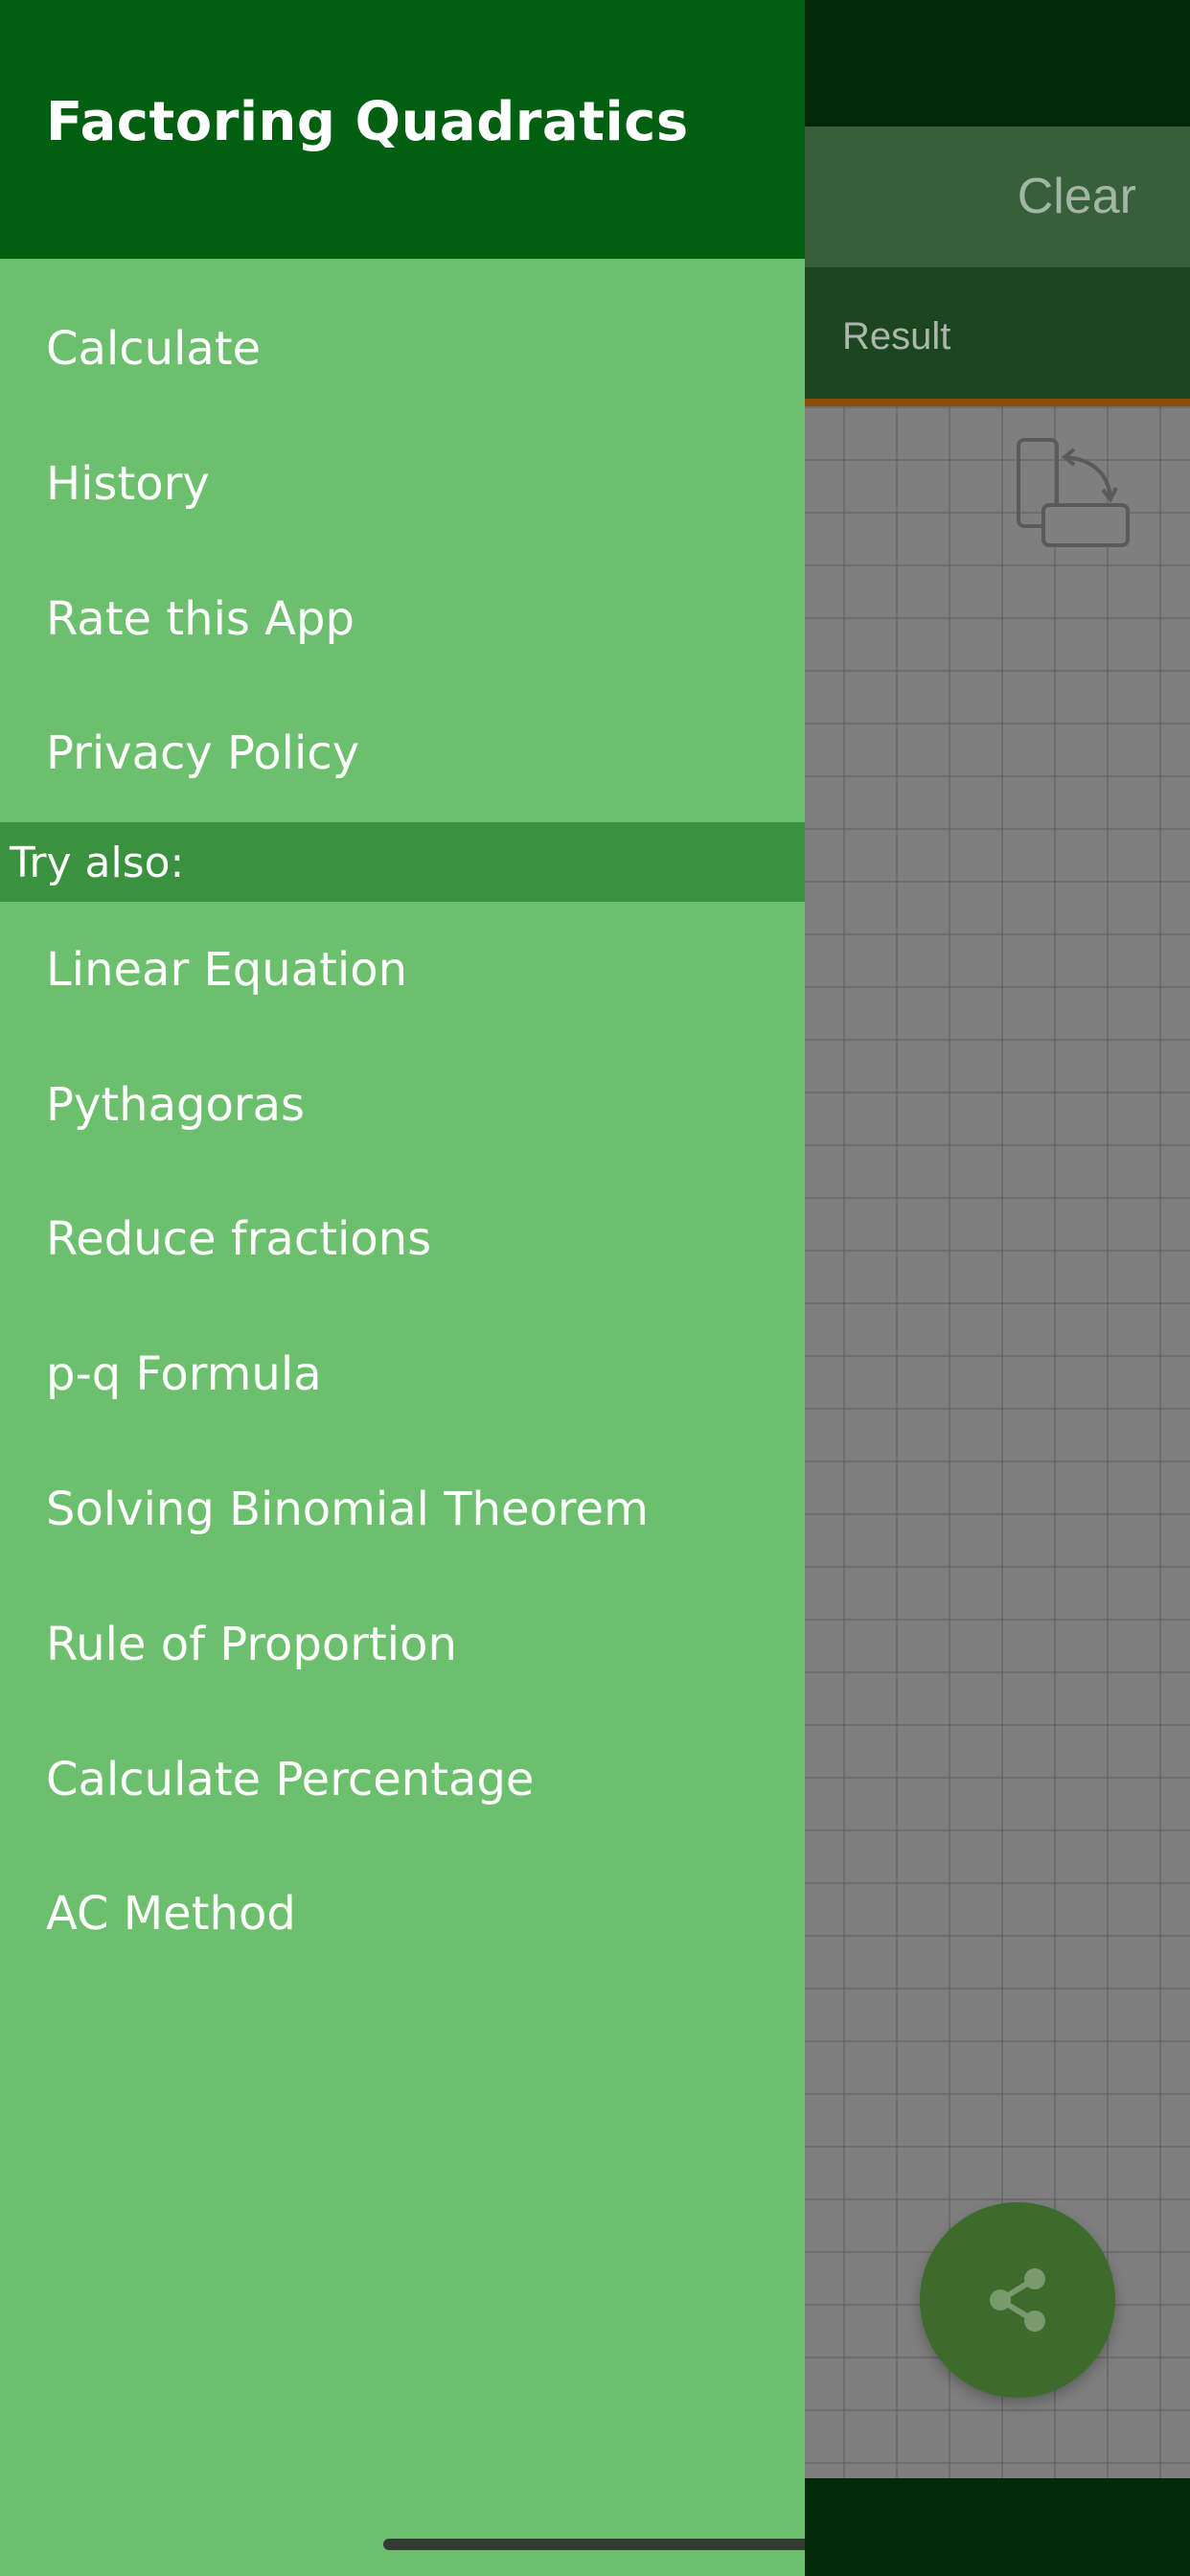 The width and height of the screenshot is (1190, 2576). I want to click on menu-item-ac-method: AC Method, so click(171, 1914).